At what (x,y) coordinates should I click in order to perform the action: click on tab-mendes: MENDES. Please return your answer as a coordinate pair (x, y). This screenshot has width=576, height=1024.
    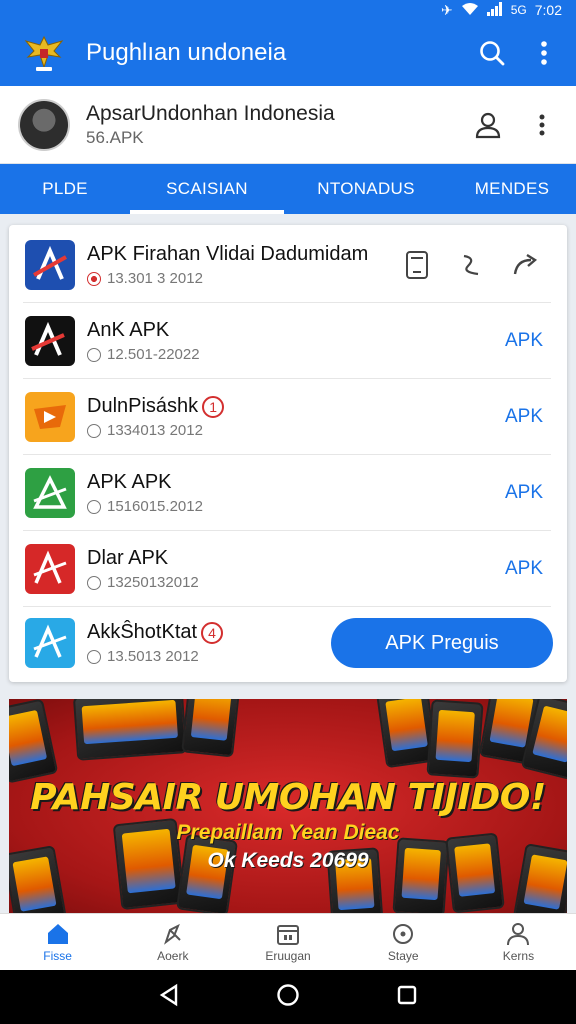
    Looking at the image, I should click on (512, 189).